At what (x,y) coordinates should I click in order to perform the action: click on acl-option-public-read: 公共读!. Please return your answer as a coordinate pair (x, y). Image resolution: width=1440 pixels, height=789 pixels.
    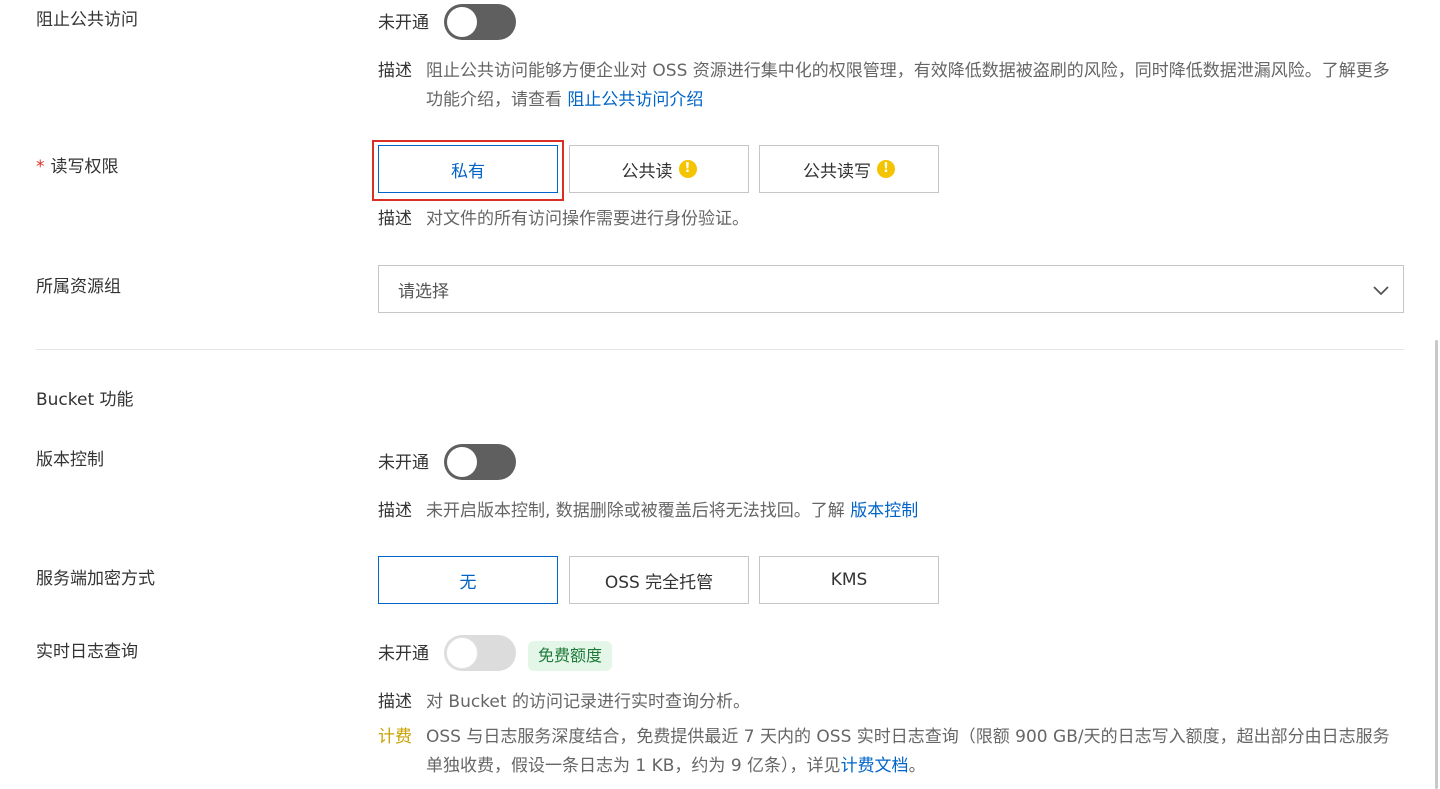
    Looking at the image, I should click on (659, 169).